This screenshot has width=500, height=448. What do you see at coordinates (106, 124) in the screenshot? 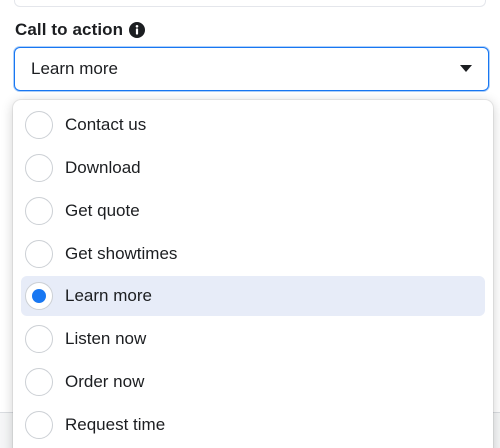
I see `option-label: Contact us` at bounding box center [106, 124].